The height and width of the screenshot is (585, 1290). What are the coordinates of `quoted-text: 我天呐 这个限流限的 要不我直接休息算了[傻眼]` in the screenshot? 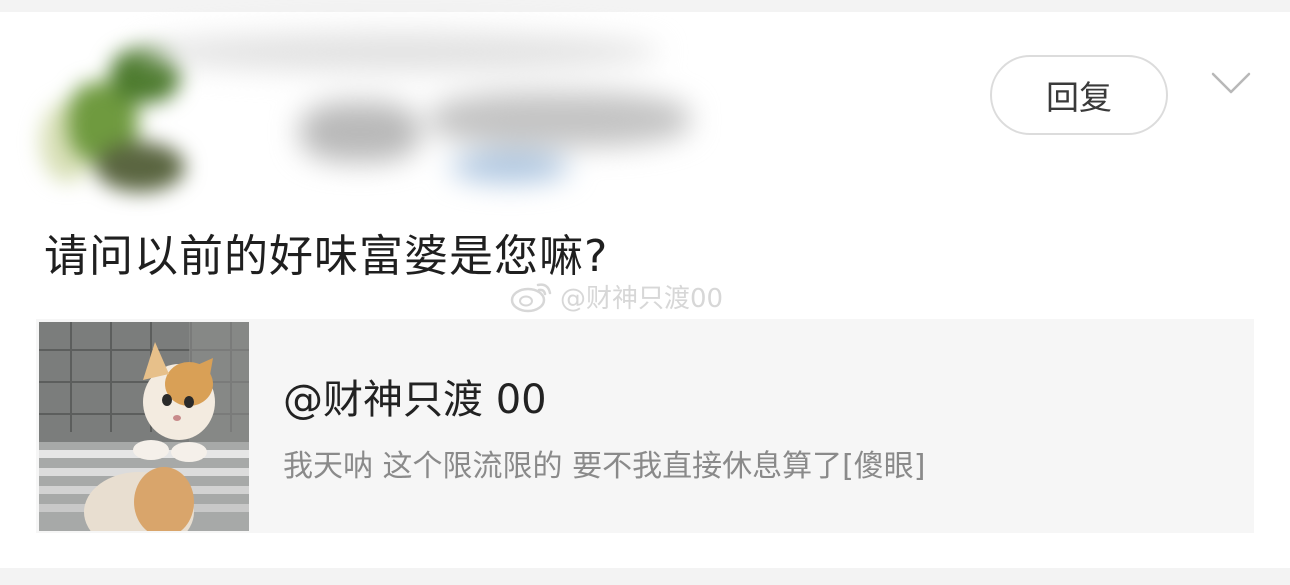 It's located at (604, 466).